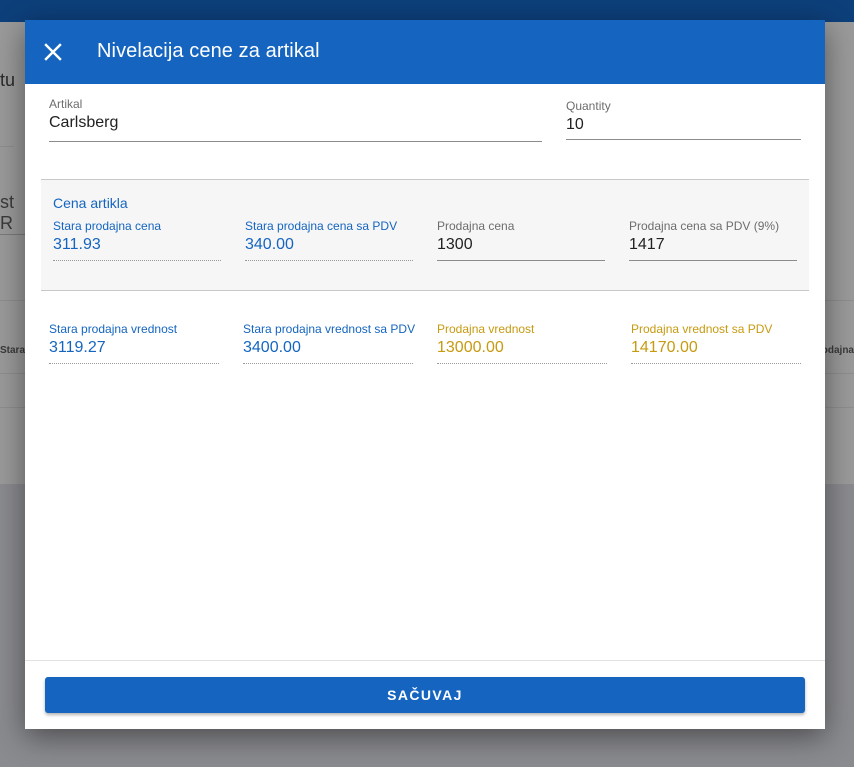 Image resolution: width=854 pixels, height=767 pixels. I want to click on dialog-footer-divider, so click(425, 660).